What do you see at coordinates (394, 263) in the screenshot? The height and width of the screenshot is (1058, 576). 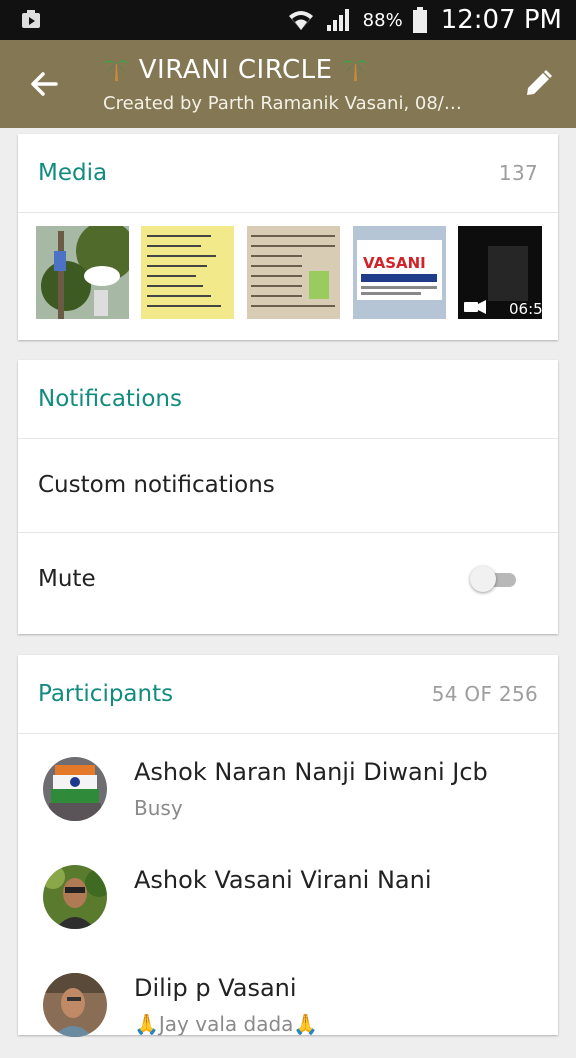 I see `svg-text: VASANI` at bounding box center [394, 263].